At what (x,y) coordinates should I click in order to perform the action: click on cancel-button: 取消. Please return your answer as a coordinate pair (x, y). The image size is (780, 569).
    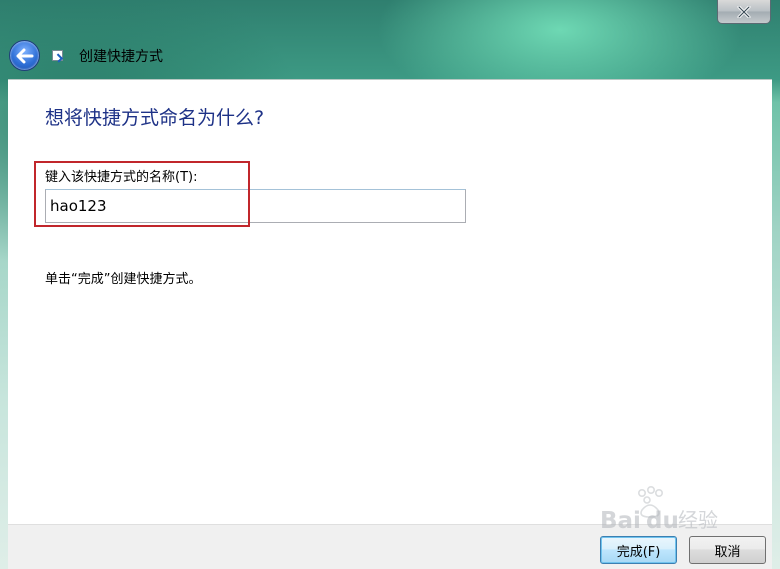
    Looking at the image, I should click on (727, 550).